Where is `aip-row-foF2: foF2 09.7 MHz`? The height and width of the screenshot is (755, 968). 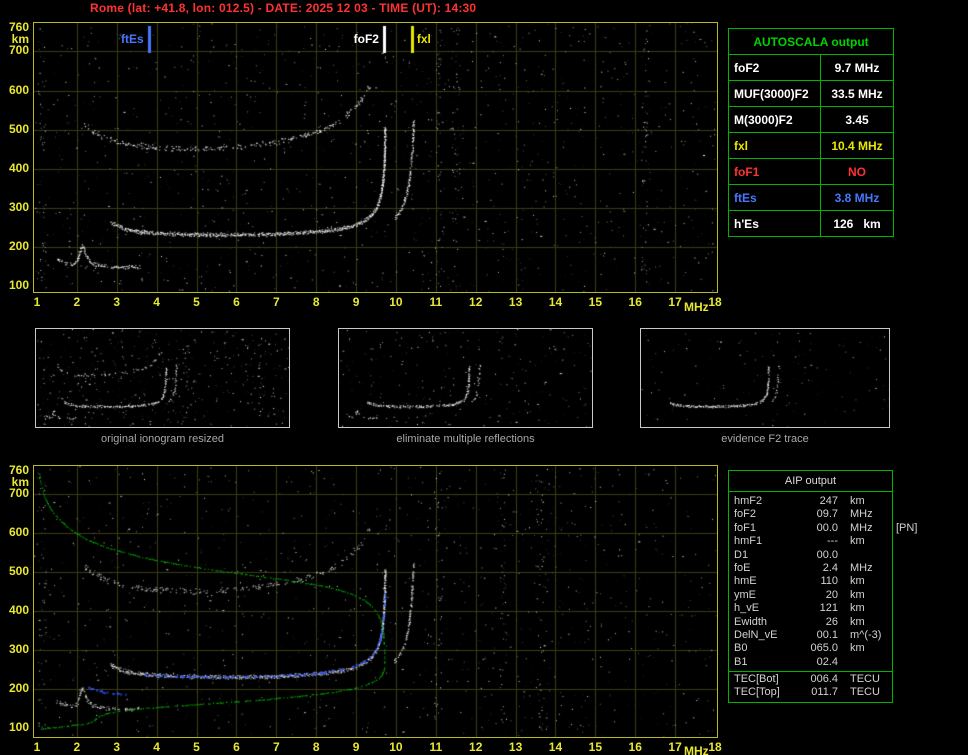 aip-row-foF2: foF2 09.7 MHz is located at coordinates (810, 514).